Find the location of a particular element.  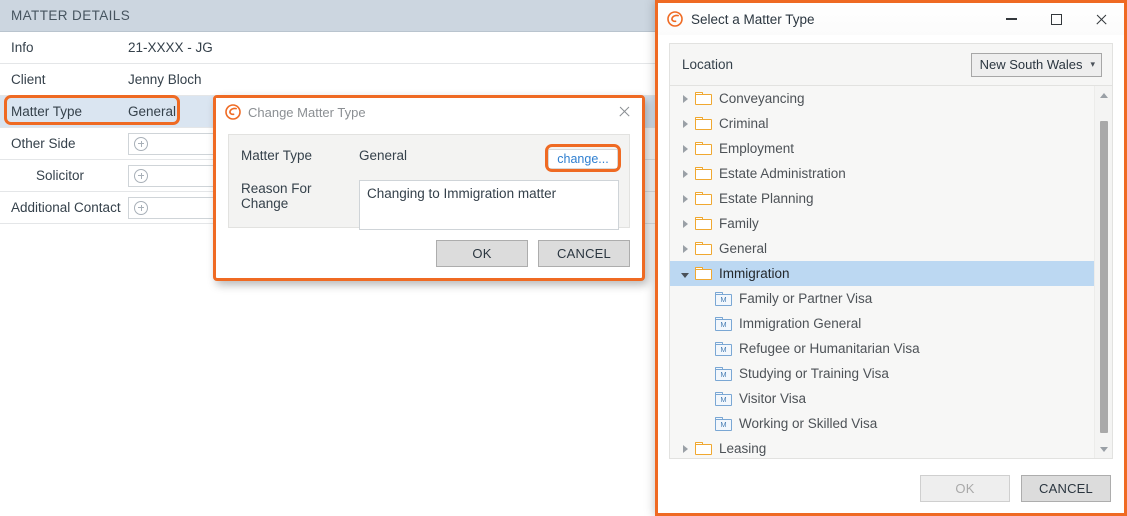

scroll-up-arrow-icon is located at coordinates (1103, 95).